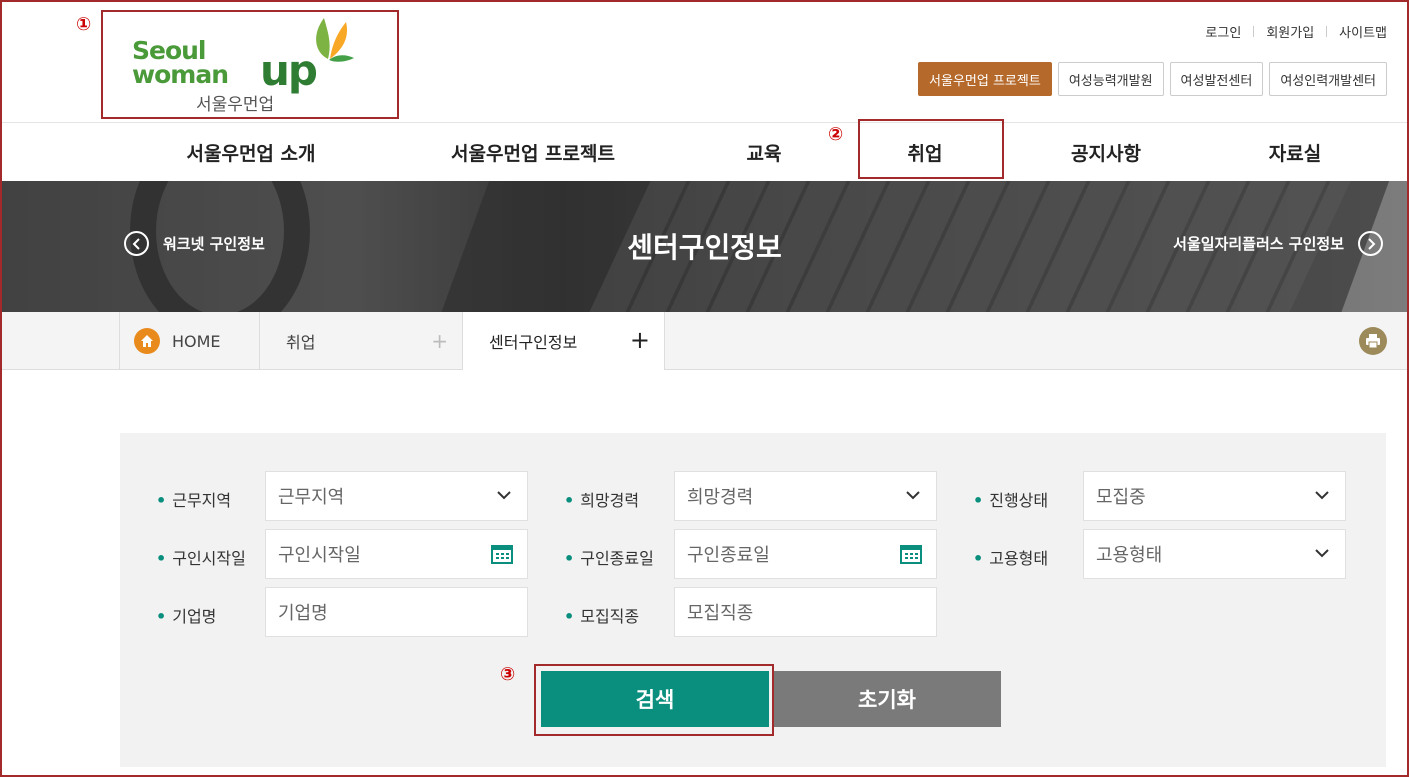 This screenshot has height=777, width=1409. I want to click on end-date-input: 구인종료일, so click(805, 554).